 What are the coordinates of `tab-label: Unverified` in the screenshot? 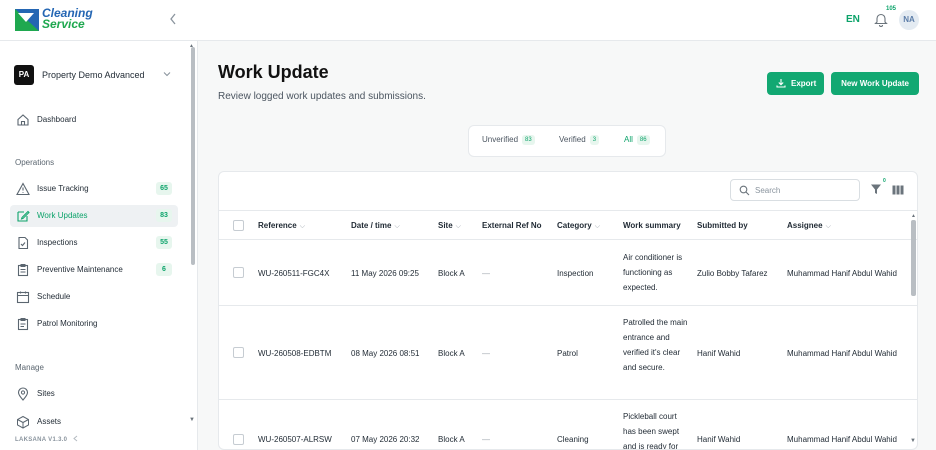 It's located at (500, 139).